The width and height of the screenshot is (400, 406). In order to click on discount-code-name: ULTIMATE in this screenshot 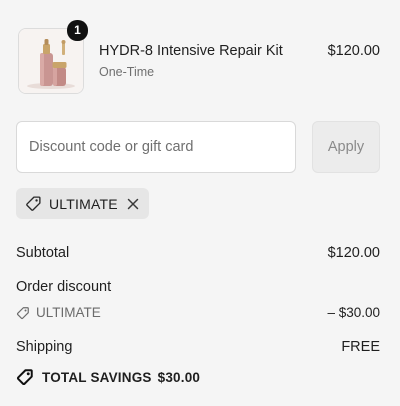, I will do `click(68, 312)`.